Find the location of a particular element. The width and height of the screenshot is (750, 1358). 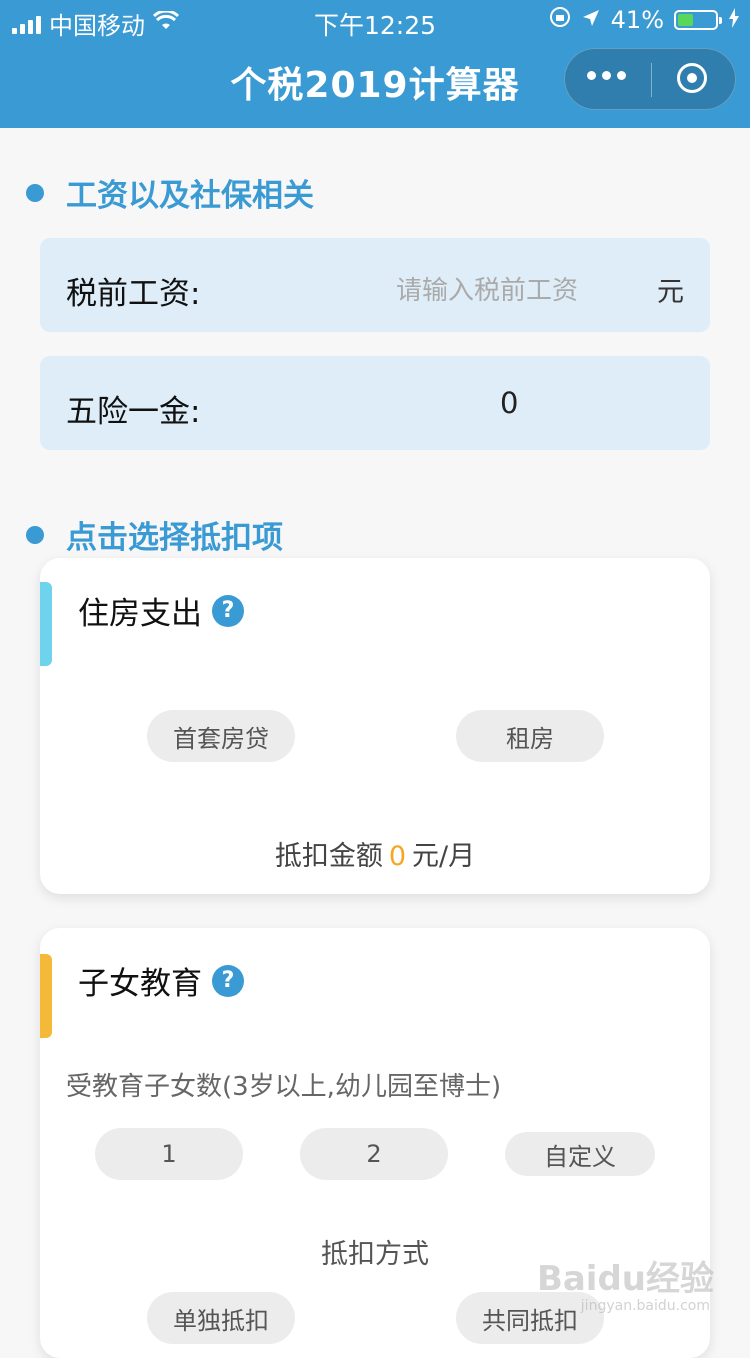

amount-suffix: 元/月 is located at coordinates (444, 856).